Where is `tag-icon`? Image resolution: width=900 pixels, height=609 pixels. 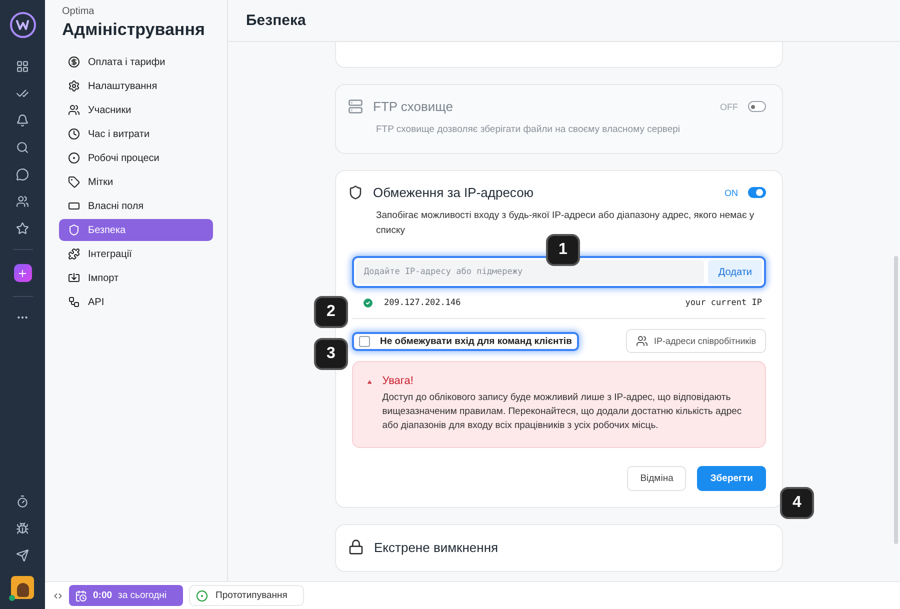 tag-icon is located at coordinates (74, 182).